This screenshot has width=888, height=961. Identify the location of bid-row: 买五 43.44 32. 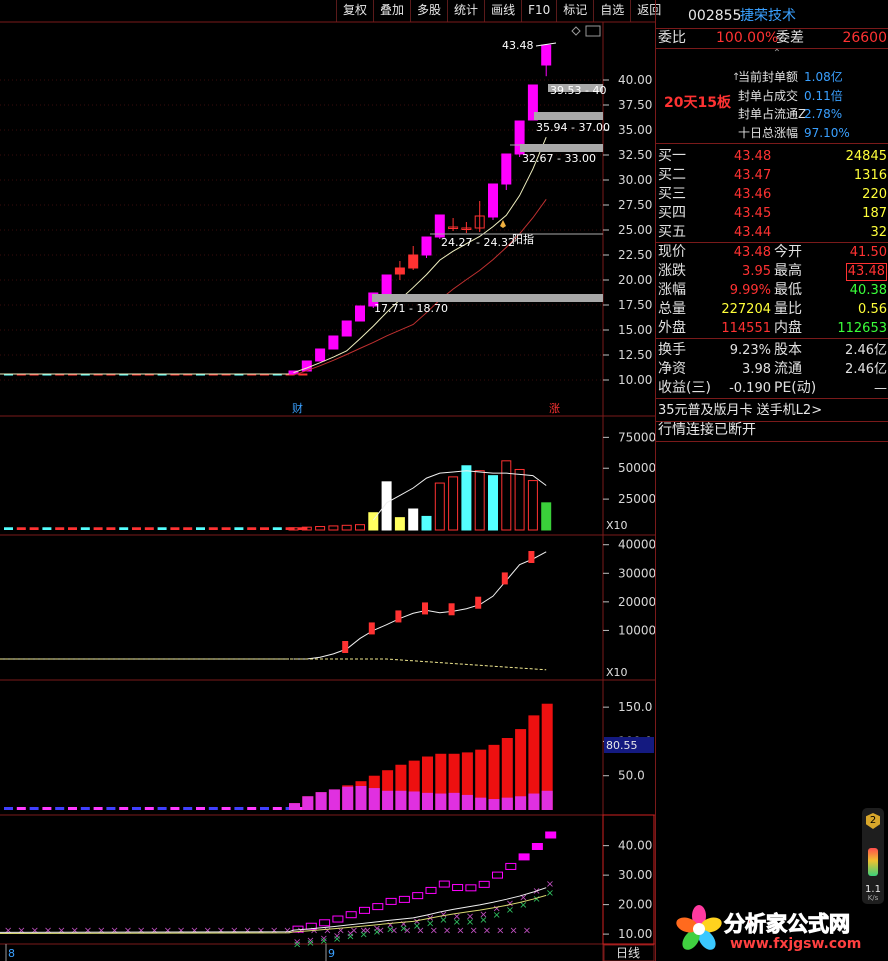
(772, 232).